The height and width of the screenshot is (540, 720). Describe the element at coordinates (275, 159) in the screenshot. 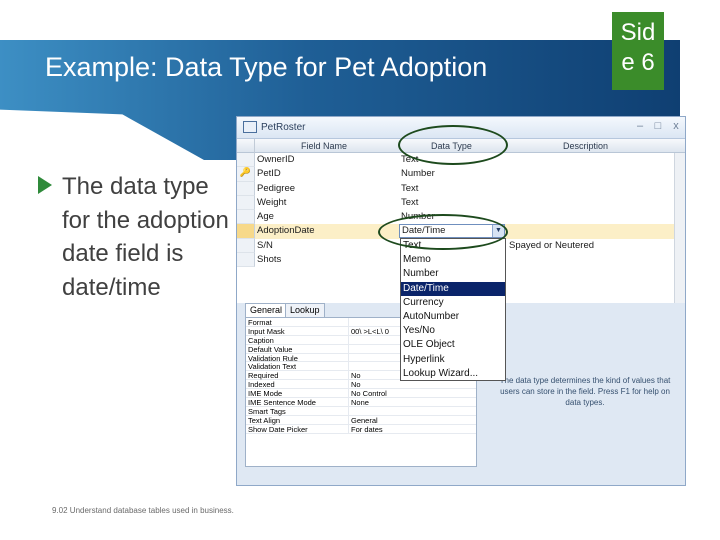

I see `field-name-cell: OwnerID` at that location.